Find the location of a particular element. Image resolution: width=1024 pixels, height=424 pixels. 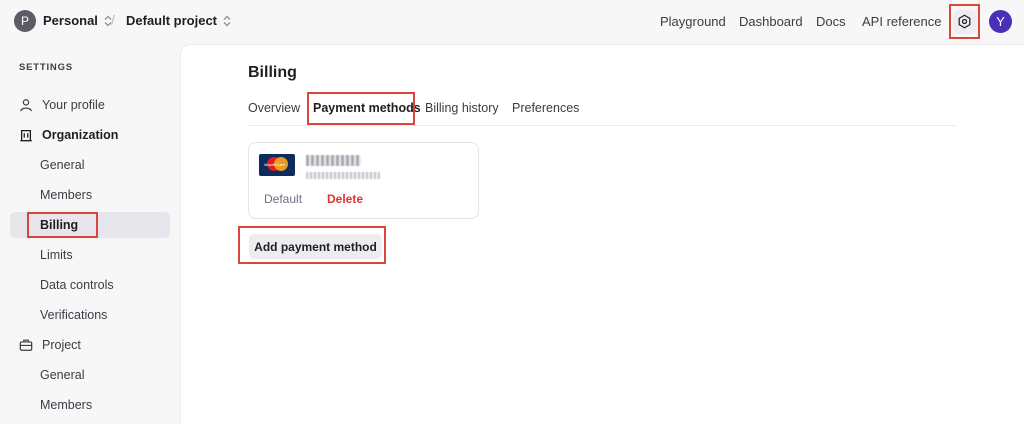

page-title: Billing is located at coordinates (272, 72).